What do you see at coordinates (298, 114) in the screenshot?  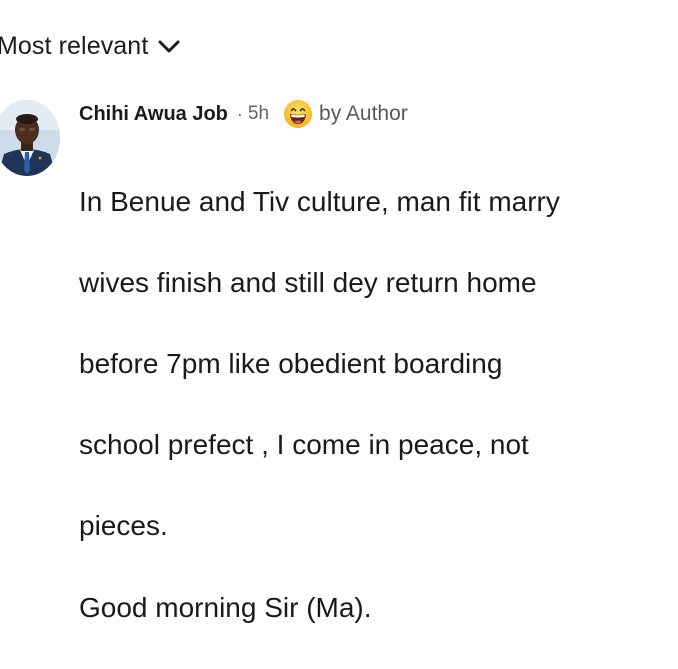 I see `grinning-face-emoji-icon` at bounding box center [298, 114].